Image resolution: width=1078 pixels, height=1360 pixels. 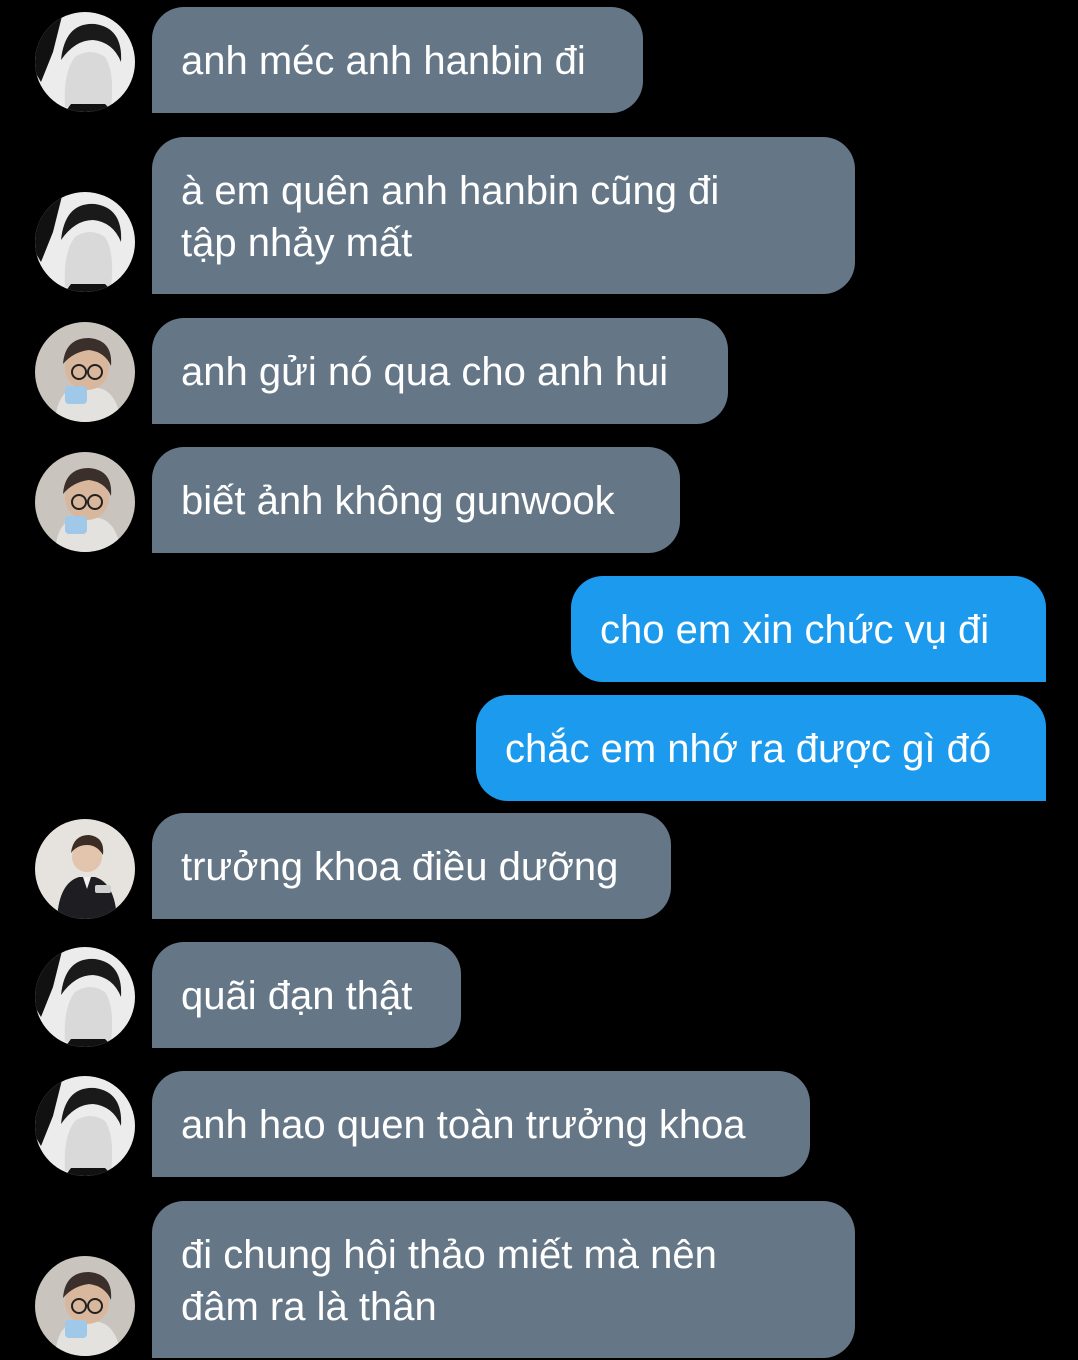 I want to click on message-bubble-outgoing: cho em xin chức vụ đi, so click(x=808, y=629).